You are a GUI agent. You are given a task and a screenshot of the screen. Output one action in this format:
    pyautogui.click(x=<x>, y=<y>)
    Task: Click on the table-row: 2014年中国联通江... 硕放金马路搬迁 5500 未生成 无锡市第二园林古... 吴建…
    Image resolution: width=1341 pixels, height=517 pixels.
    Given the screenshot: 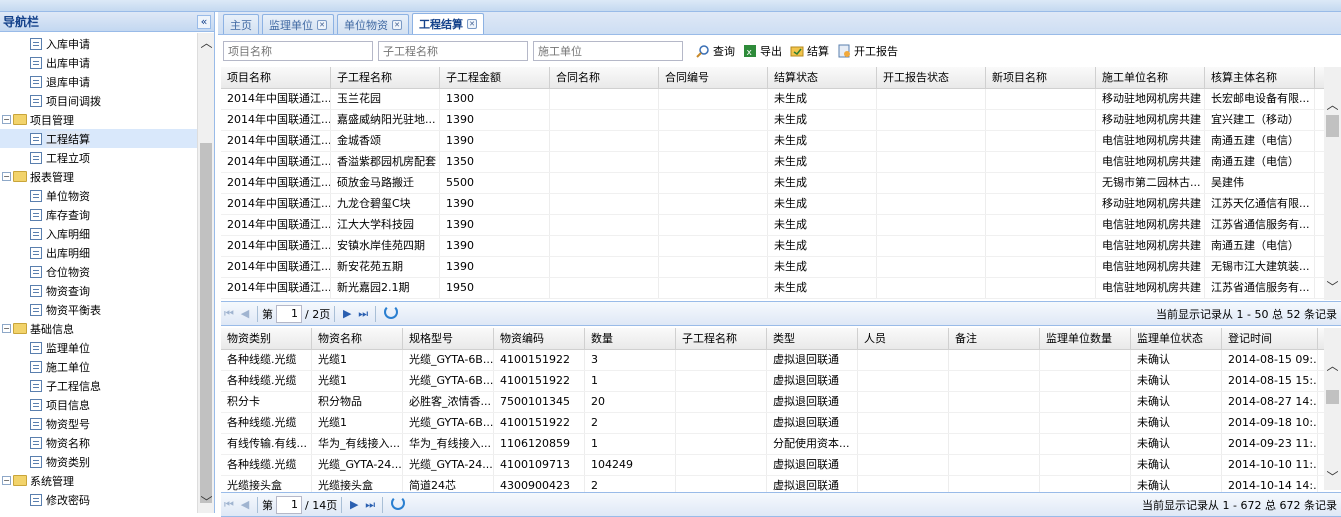 What is the action you would take?
    pyautogui.click(x=781, y=183)
    